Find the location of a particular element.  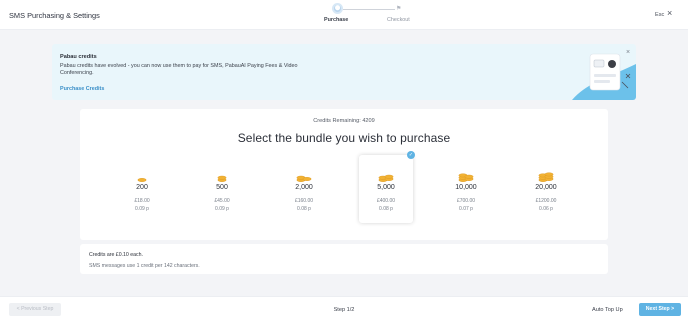

bundle-option: 10,000 £700.00 0.07 p is located at coordinates (466, 189).